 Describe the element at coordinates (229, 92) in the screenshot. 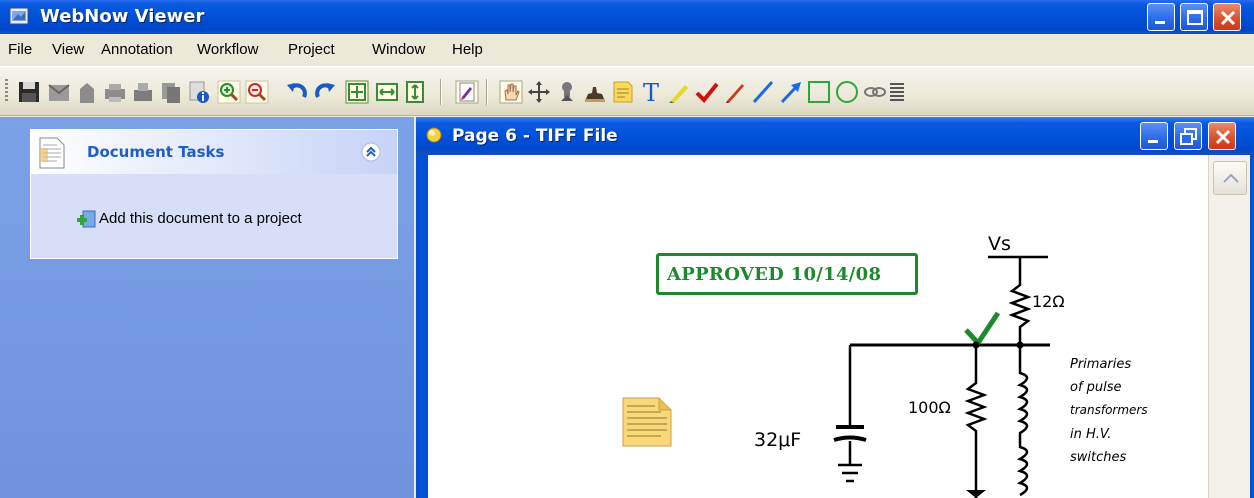

I see `zoom-in-icon` at that location.